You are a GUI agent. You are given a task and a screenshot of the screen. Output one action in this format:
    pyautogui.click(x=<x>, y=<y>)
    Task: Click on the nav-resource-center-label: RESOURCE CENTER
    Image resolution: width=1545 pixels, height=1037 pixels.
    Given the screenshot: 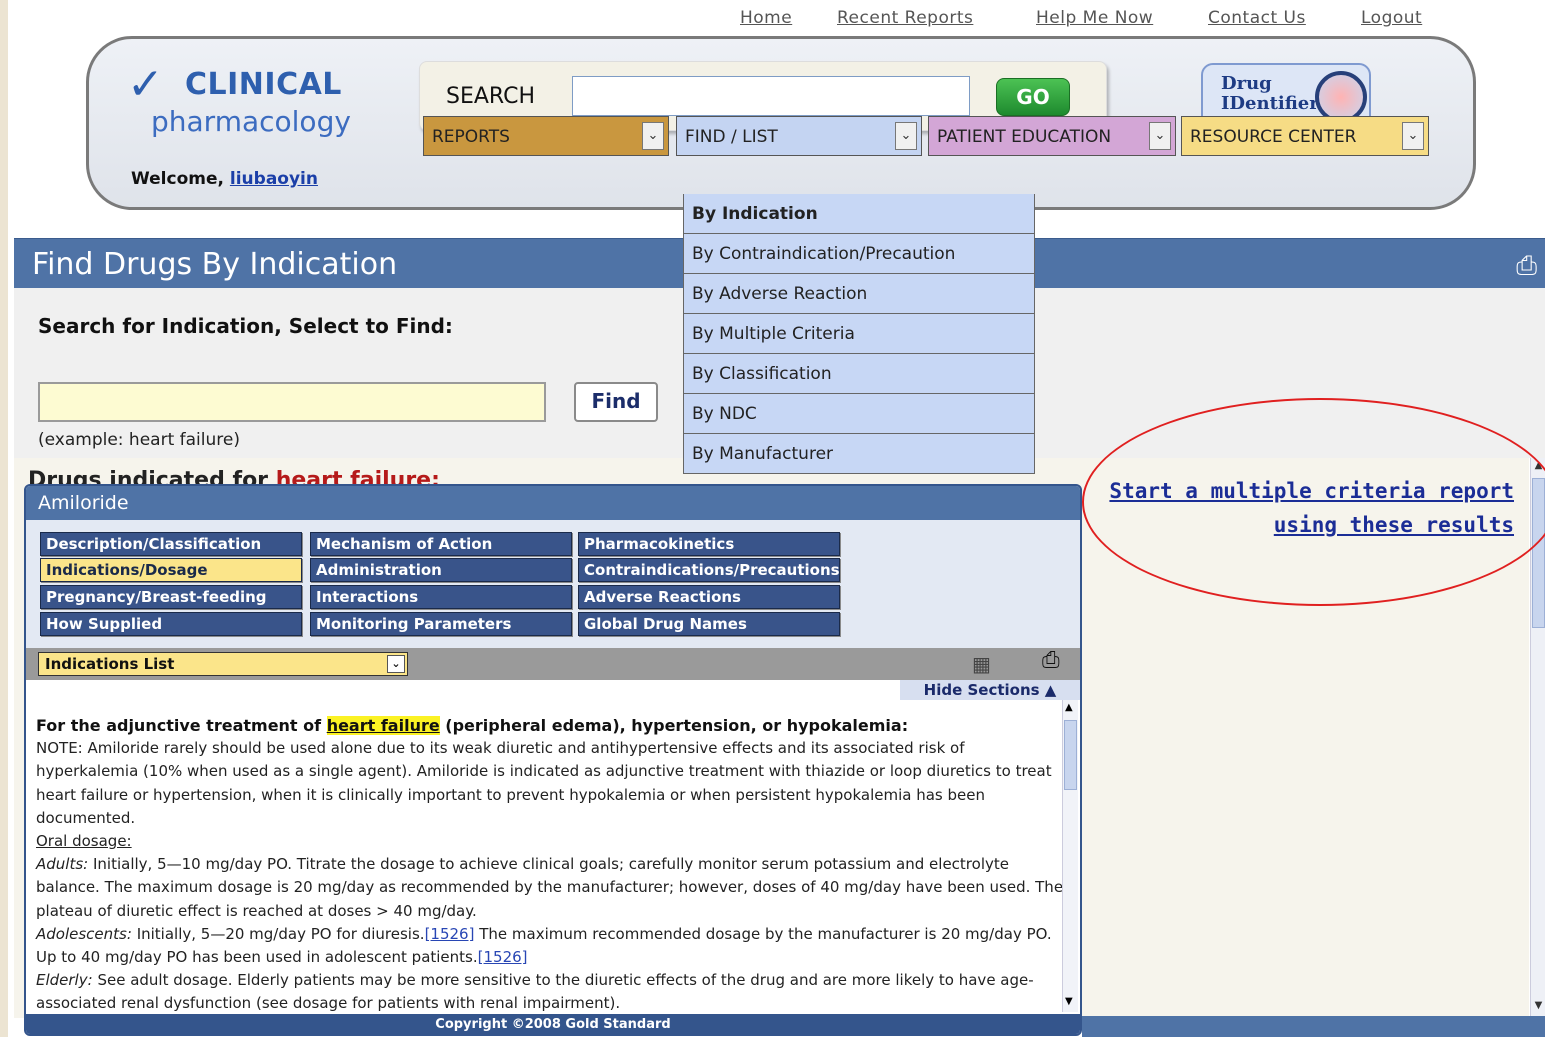 What is the action you would take?
    pyautogui.click(x=1273, y=137)
    